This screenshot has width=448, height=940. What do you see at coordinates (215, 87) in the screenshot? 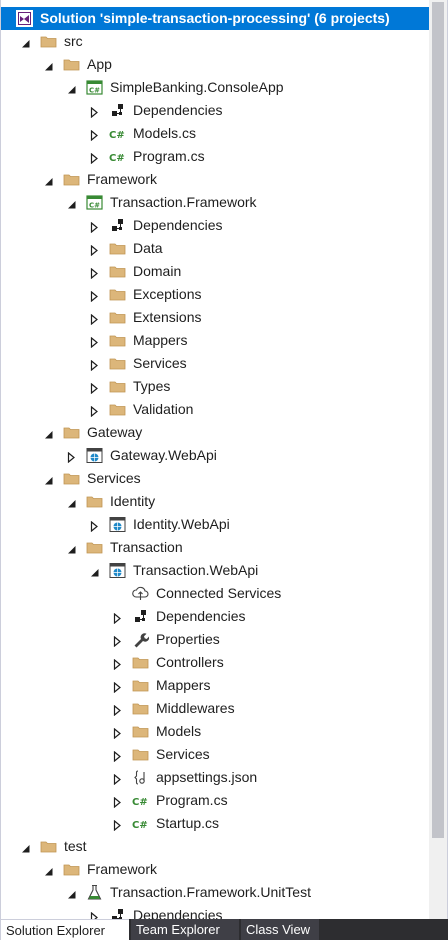
I see `tree-item-simplebanking-consoleapp: C# SimpleBanking.ConsoleApp` at bounding box center [215, 87].